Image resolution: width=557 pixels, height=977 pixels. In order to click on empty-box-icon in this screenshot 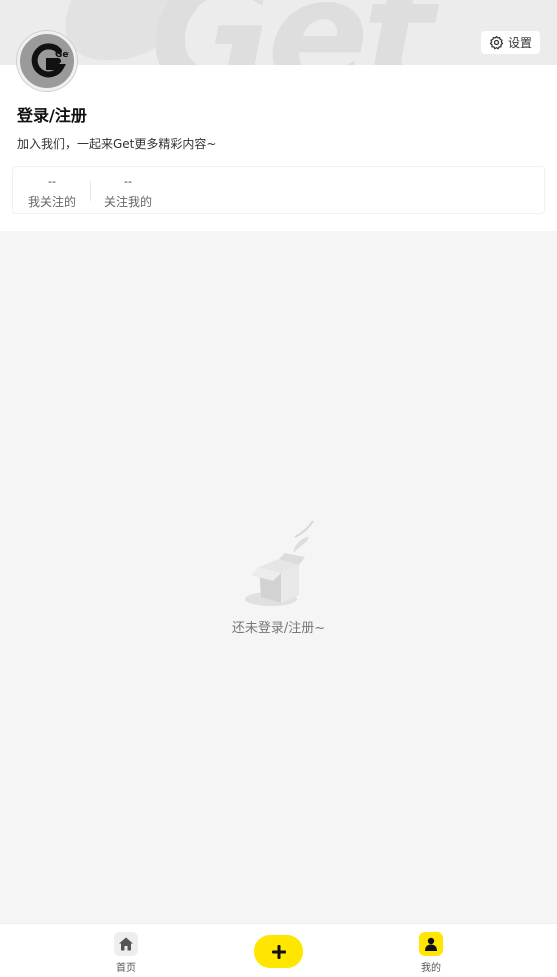, I will do `click(279, 563)`.